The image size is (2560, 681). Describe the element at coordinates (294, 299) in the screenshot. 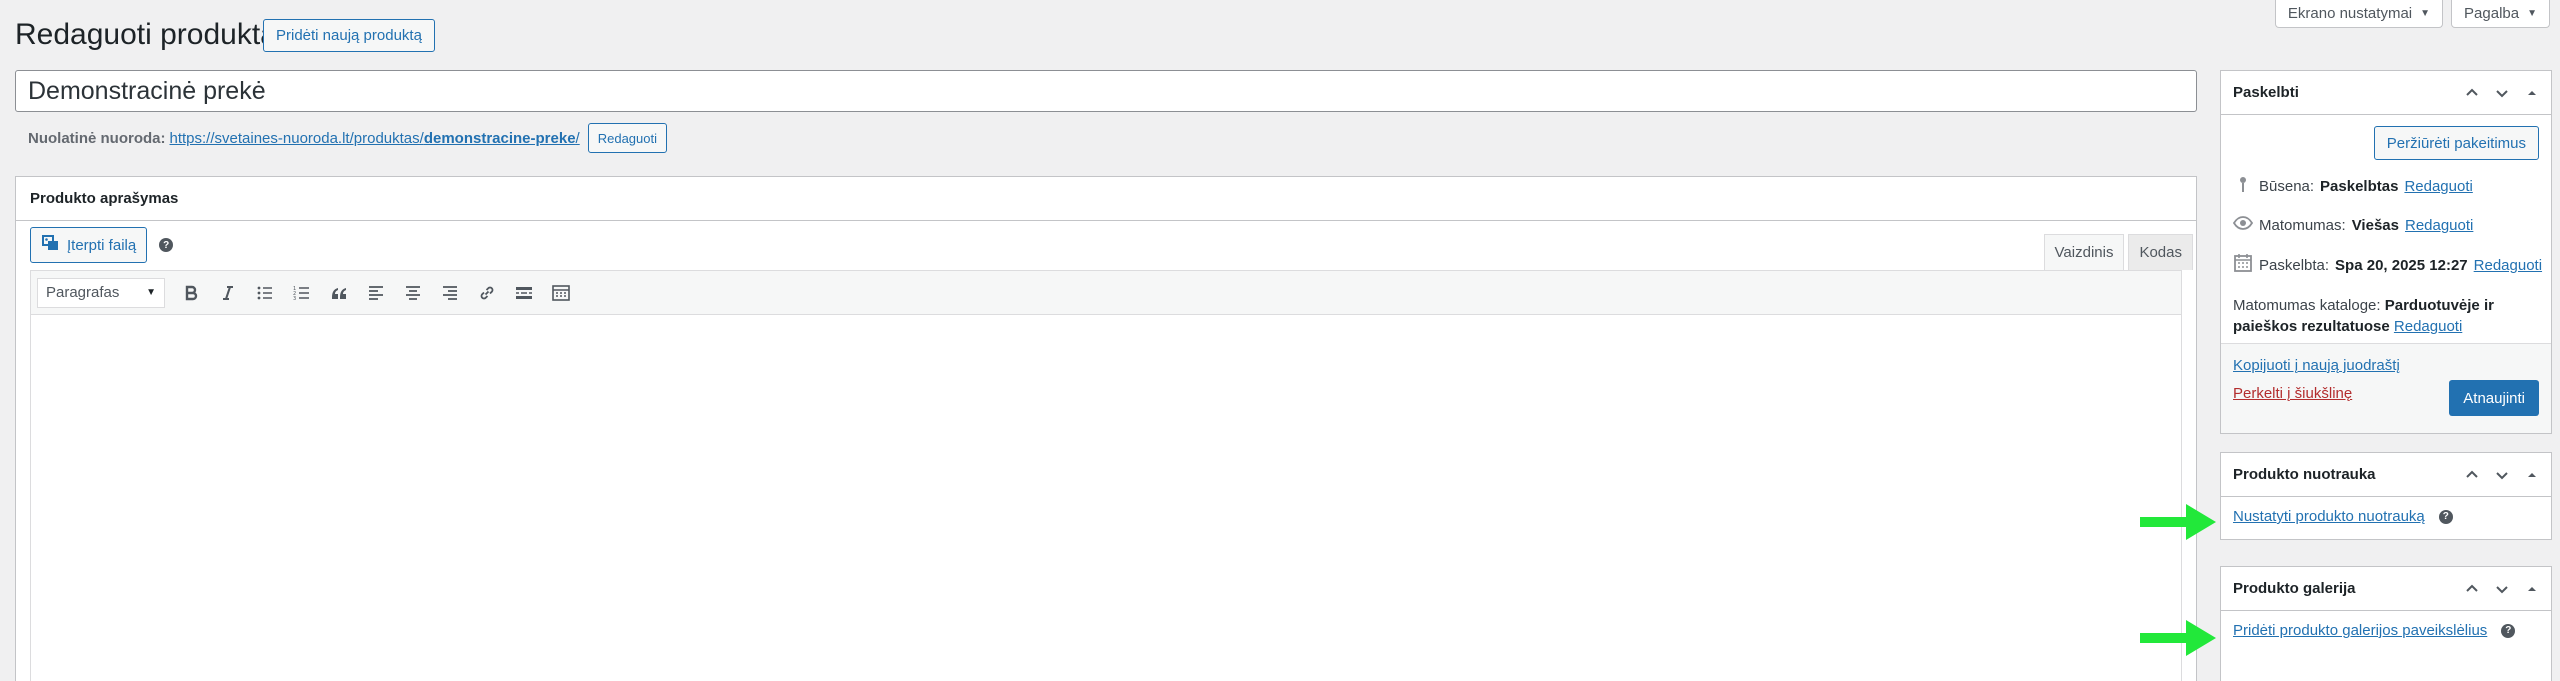

I see `svg-text: 3` at that location.